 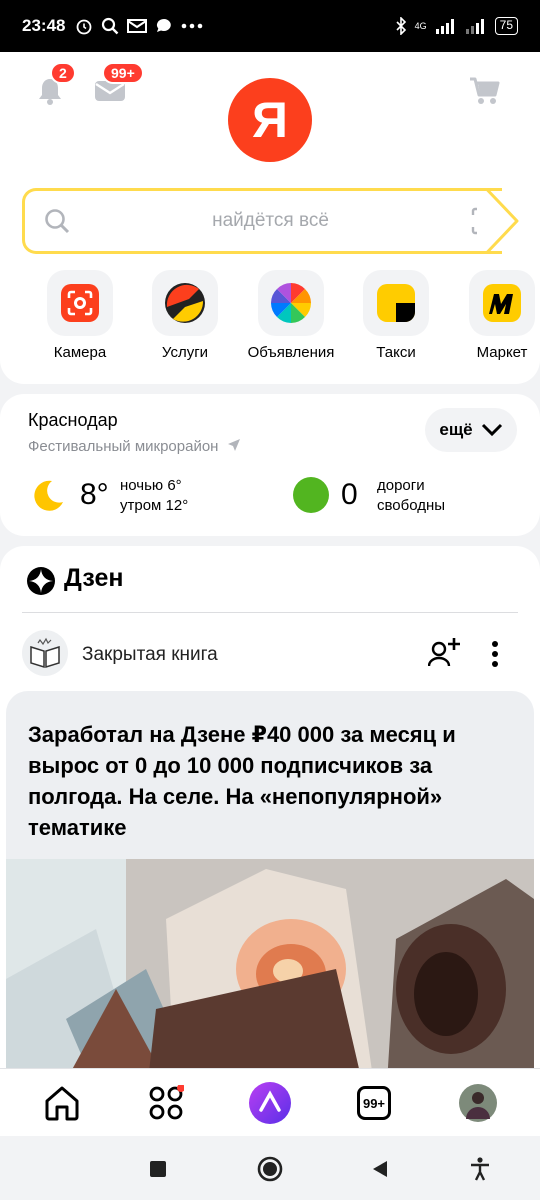 I want to click on district-name: Фестивальный микрорайон, so click(x=134, y=446).